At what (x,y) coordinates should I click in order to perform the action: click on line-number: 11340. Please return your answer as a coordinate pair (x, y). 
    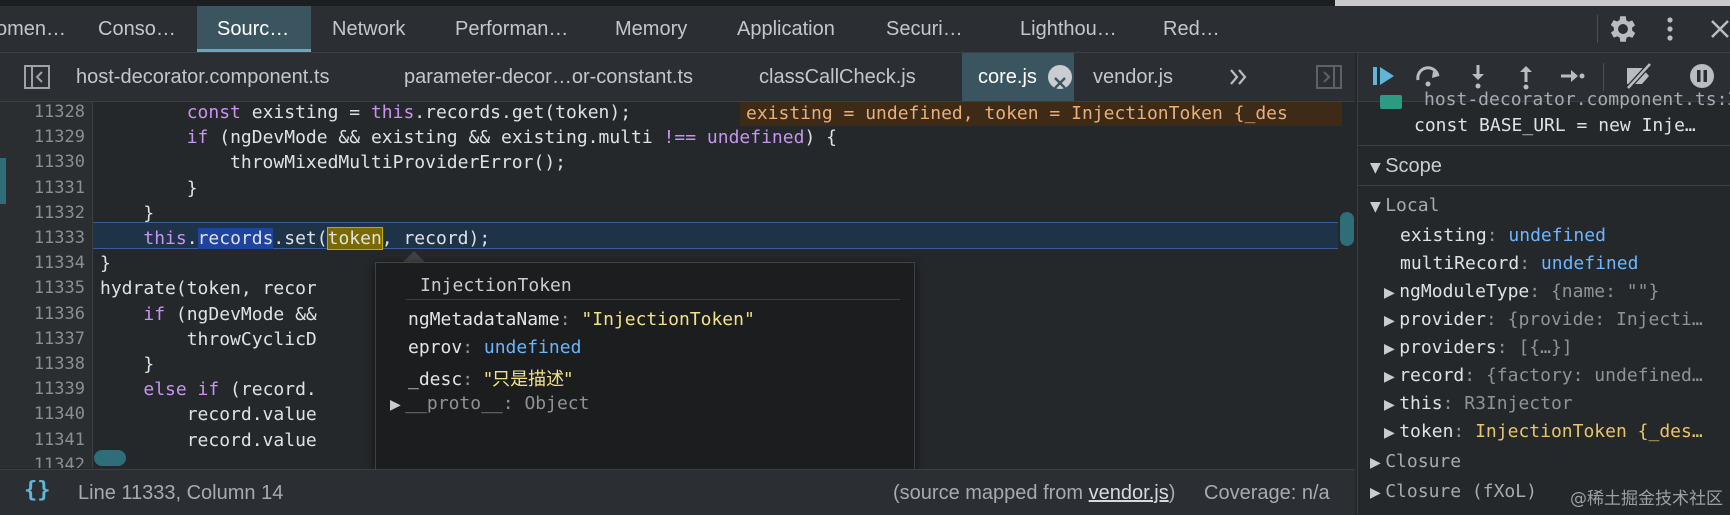
    Looking at the image, I should click on (47, 414).